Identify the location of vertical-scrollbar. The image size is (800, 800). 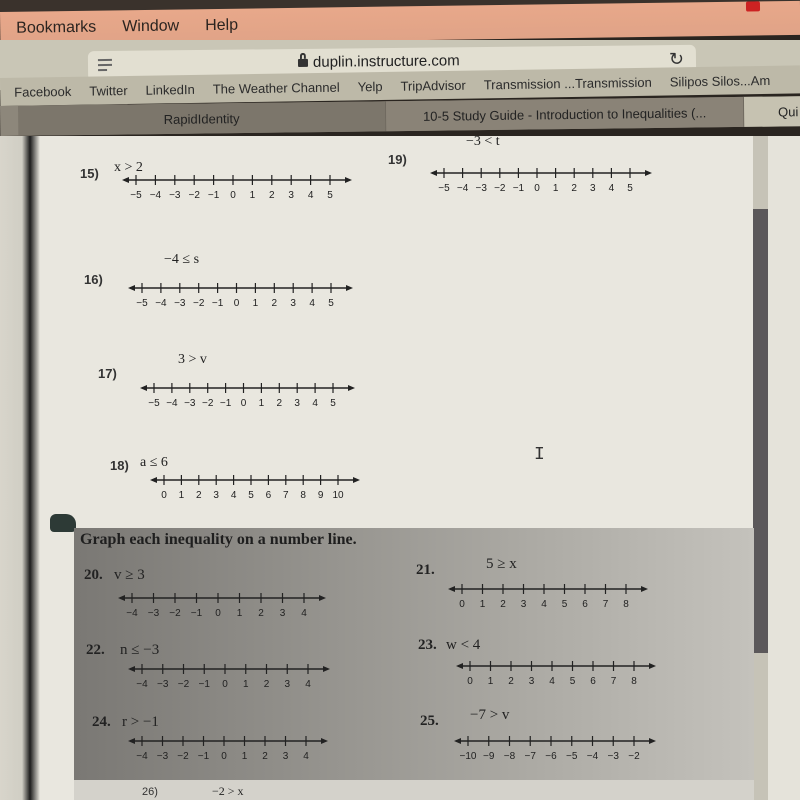
(760, 468).